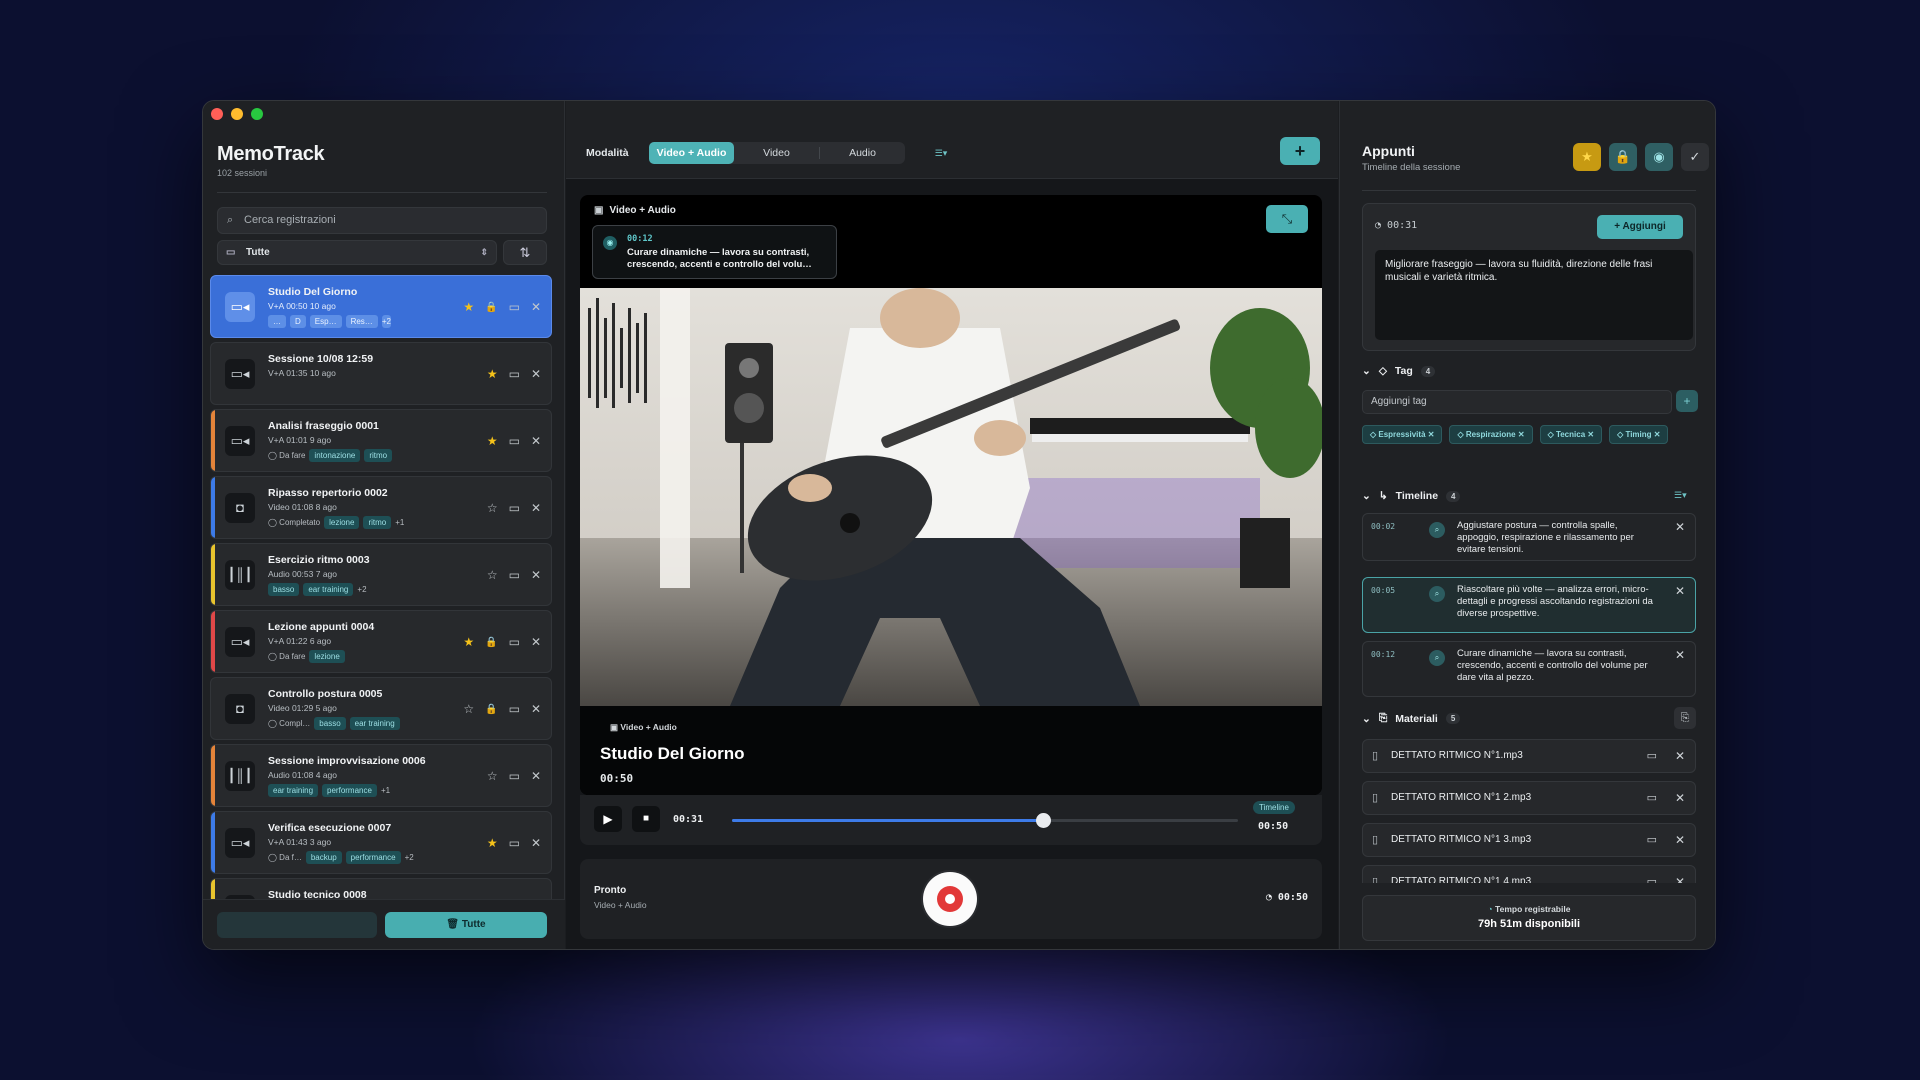  Describe the element at coordinates (1571, 434) in the screenshot. I see `tag-chip: ◇ Tecnica ✕` at that location.